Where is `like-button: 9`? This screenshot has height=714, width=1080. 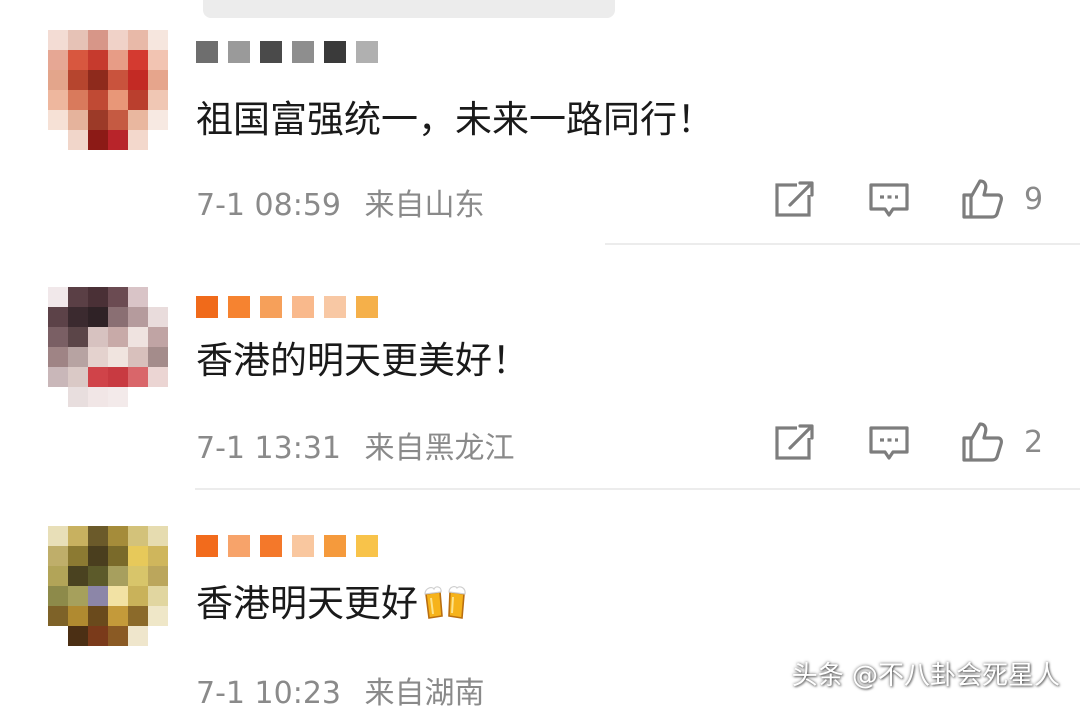
like-button: 9 is located at coordinates (1000, 199).